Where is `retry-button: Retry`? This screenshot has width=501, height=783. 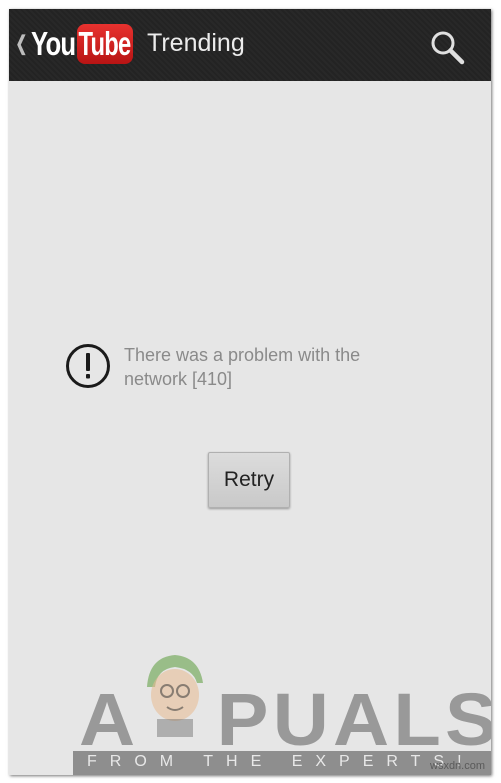 retry-button: Retry is located at coordinates (249, 480).